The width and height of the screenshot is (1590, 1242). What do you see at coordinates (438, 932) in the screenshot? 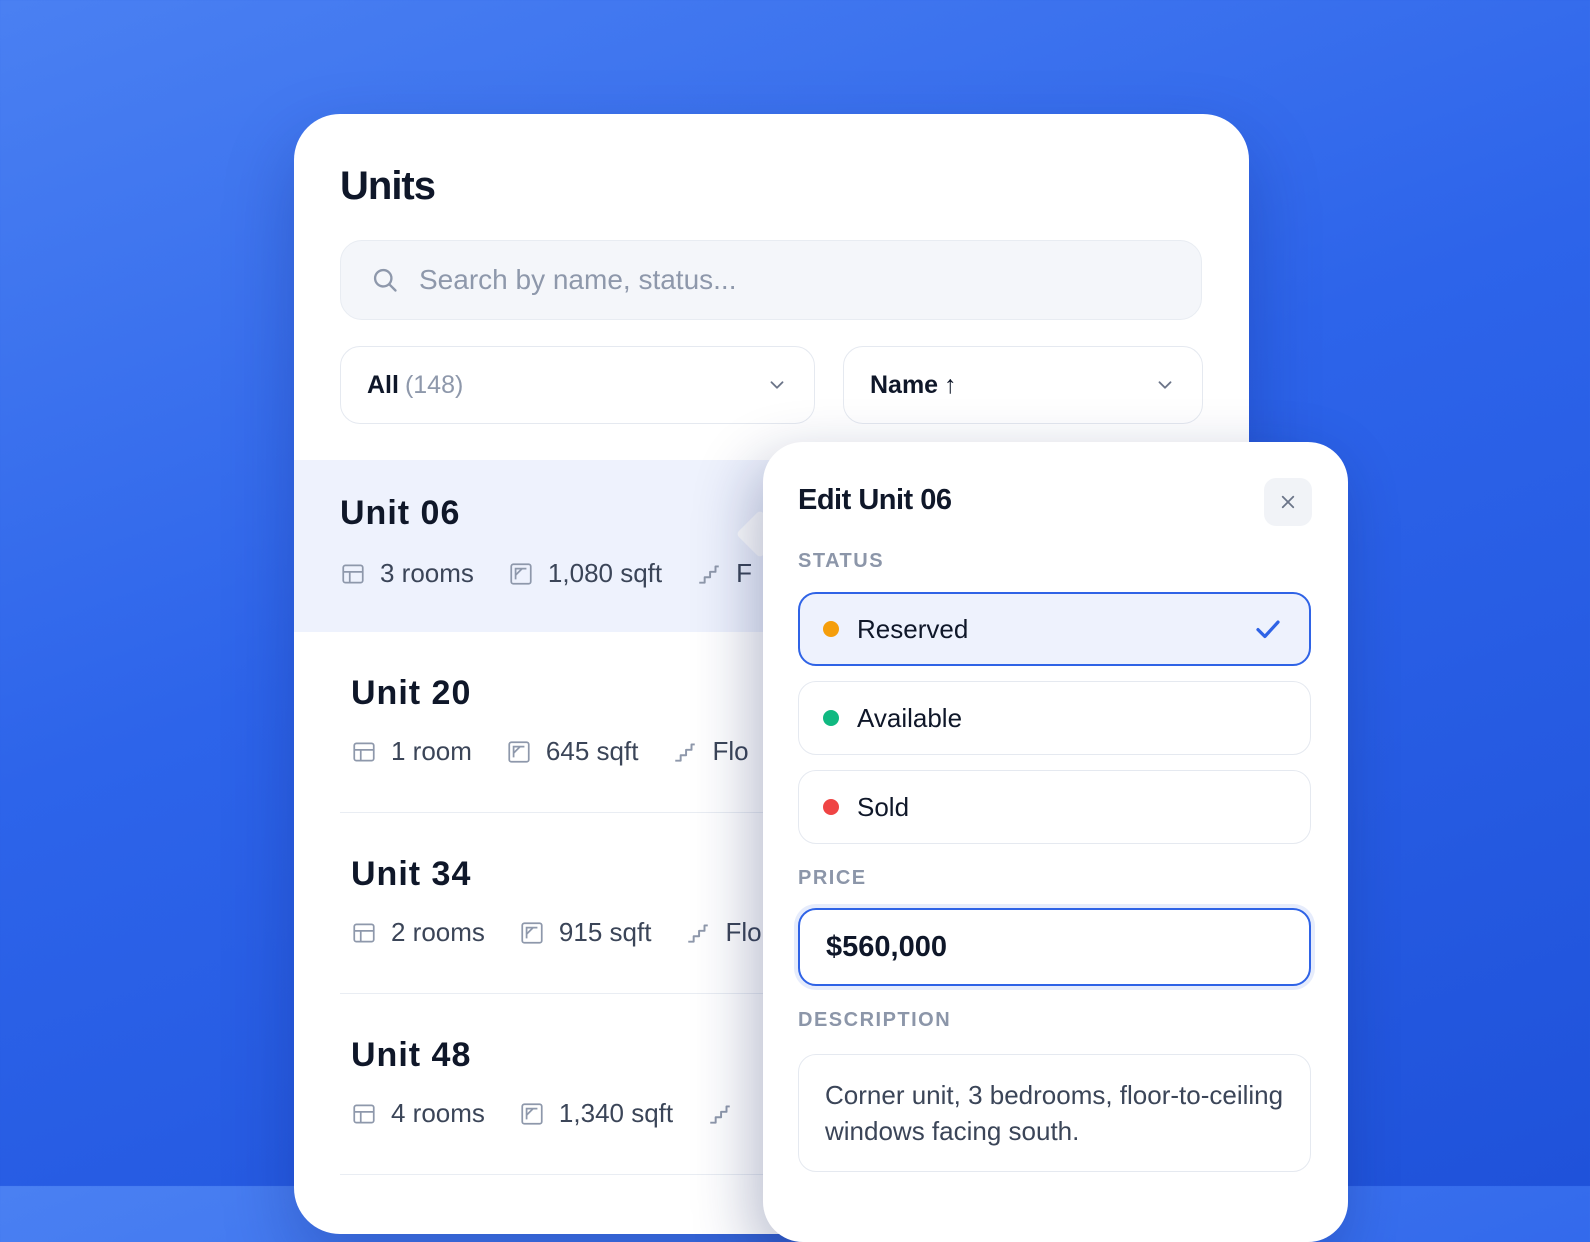
I see `unit-rooms-text: 2 rooms` at bounding box center [438, 932].